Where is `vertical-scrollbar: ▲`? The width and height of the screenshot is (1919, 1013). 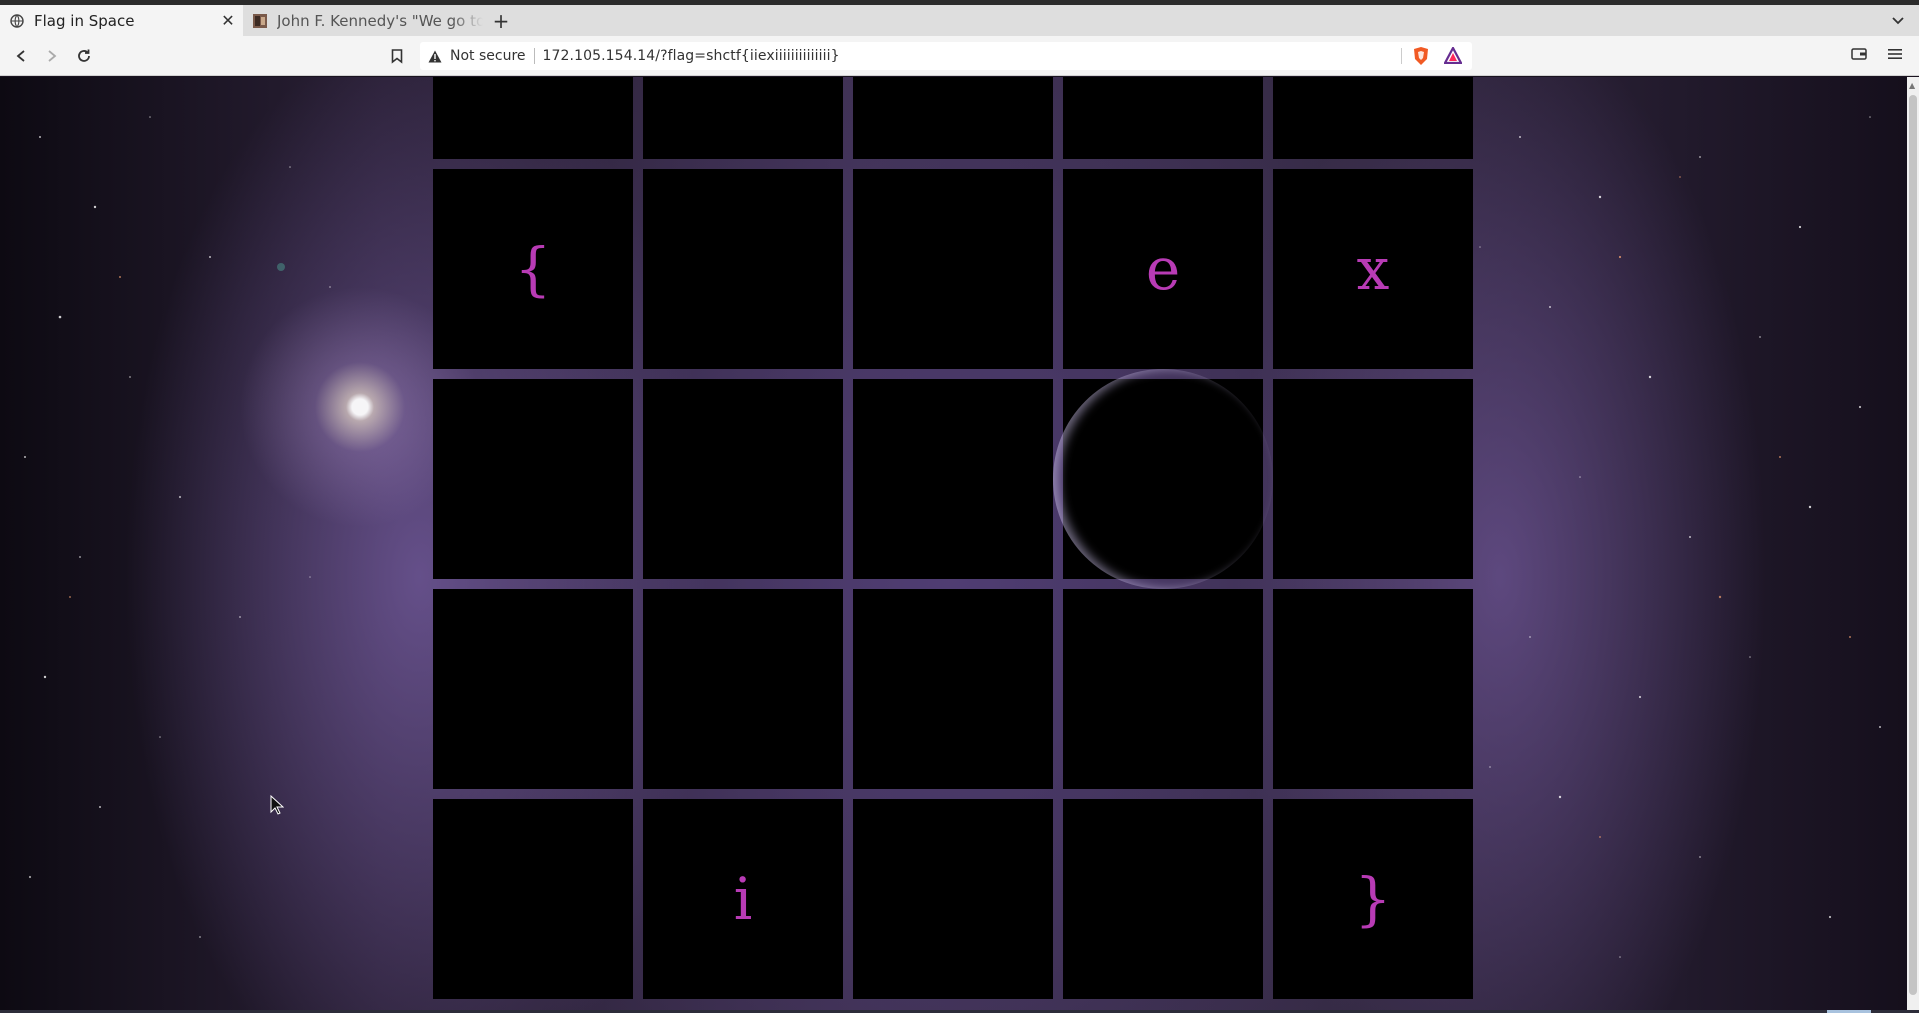
vertical-scrollbar: ▲ is located at coordinates (1913, 543).